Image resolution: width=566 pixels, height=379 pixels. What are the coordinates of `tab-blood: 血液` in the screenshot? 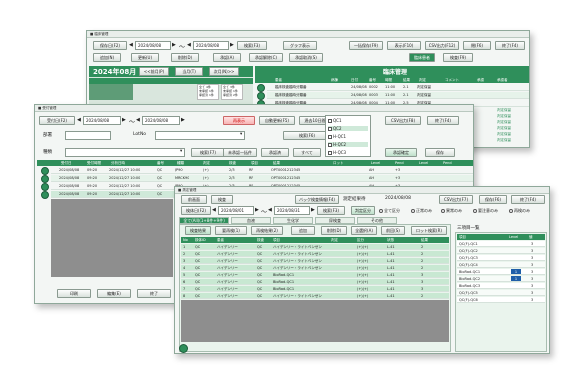 It's located at (251, 220).